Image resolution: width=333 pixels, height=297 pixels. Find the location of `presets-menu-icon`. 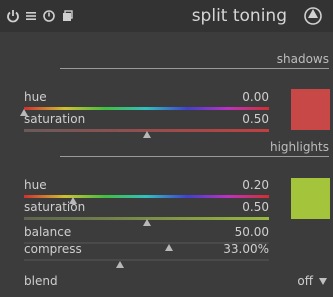

presets-menu-icon is located at coordinates (31, 16).